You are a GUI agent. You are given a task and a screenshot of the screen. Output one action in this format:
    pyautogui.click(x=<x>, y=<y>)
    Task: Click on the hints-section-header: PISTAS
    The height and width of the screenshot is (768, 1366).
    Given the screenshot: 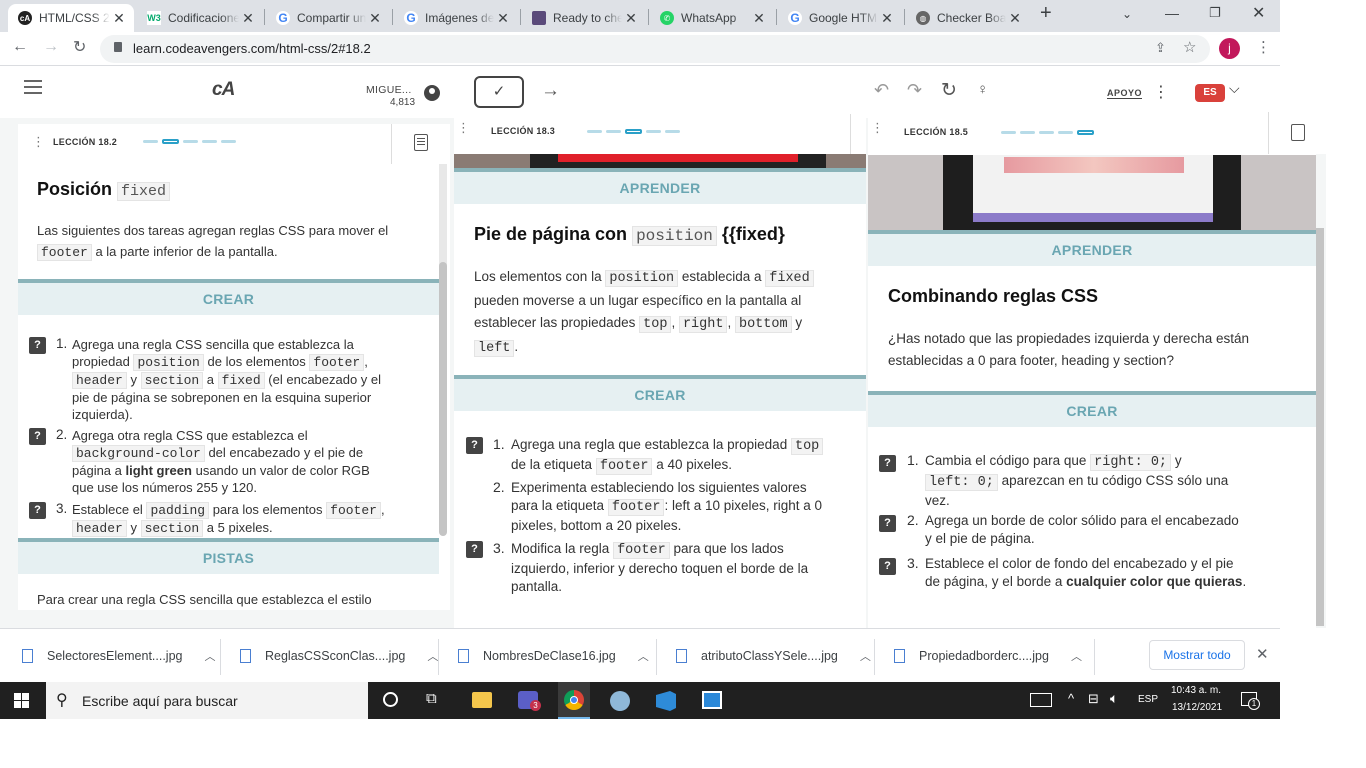 What is the action you would take?
    pyautogui.click(x=228, y=556)
    